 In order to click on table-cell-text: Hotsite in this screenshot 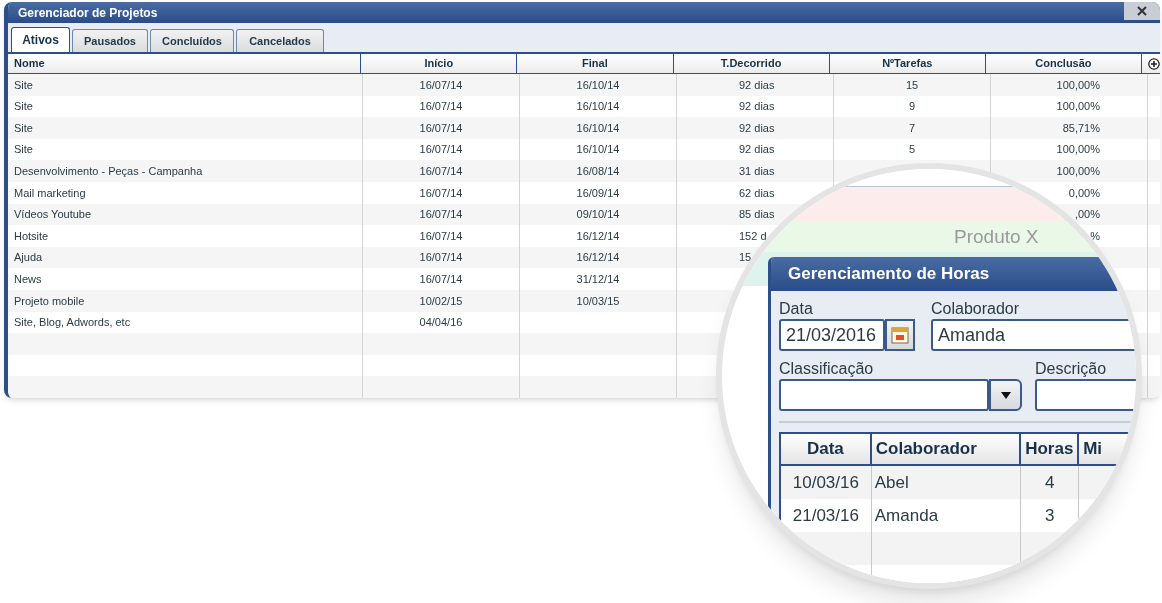, I will do `click(31, 236)`.